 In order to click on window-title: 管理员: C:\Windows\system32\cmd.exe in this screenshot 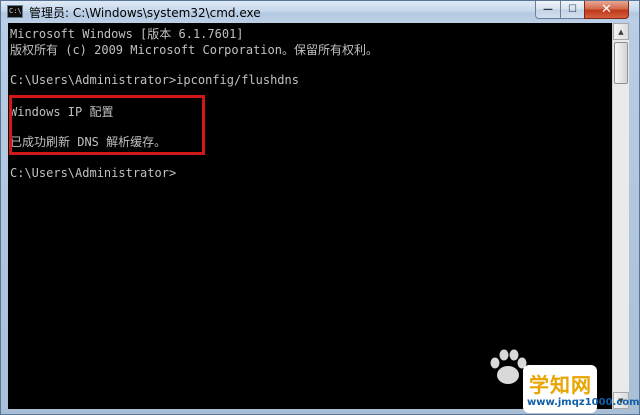, I will do `click(145, 13)`.